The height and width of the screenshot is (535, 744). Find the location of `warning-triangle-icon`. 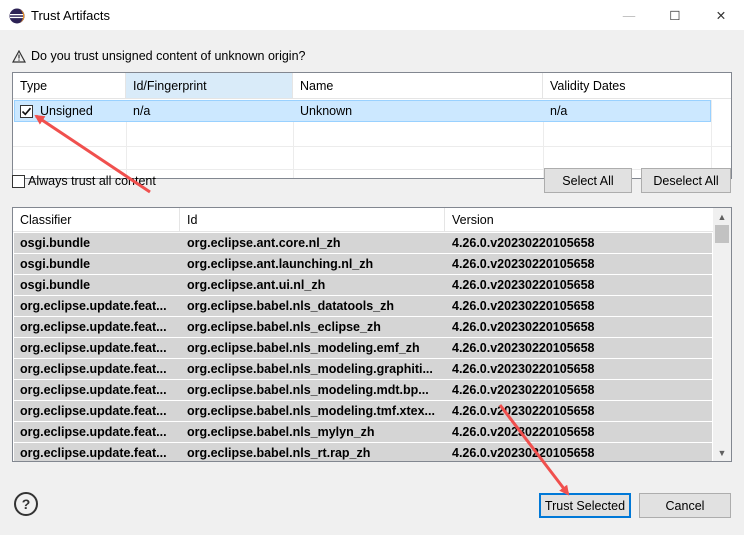

warning-triangle-icon is located at coordinates (19, 56).